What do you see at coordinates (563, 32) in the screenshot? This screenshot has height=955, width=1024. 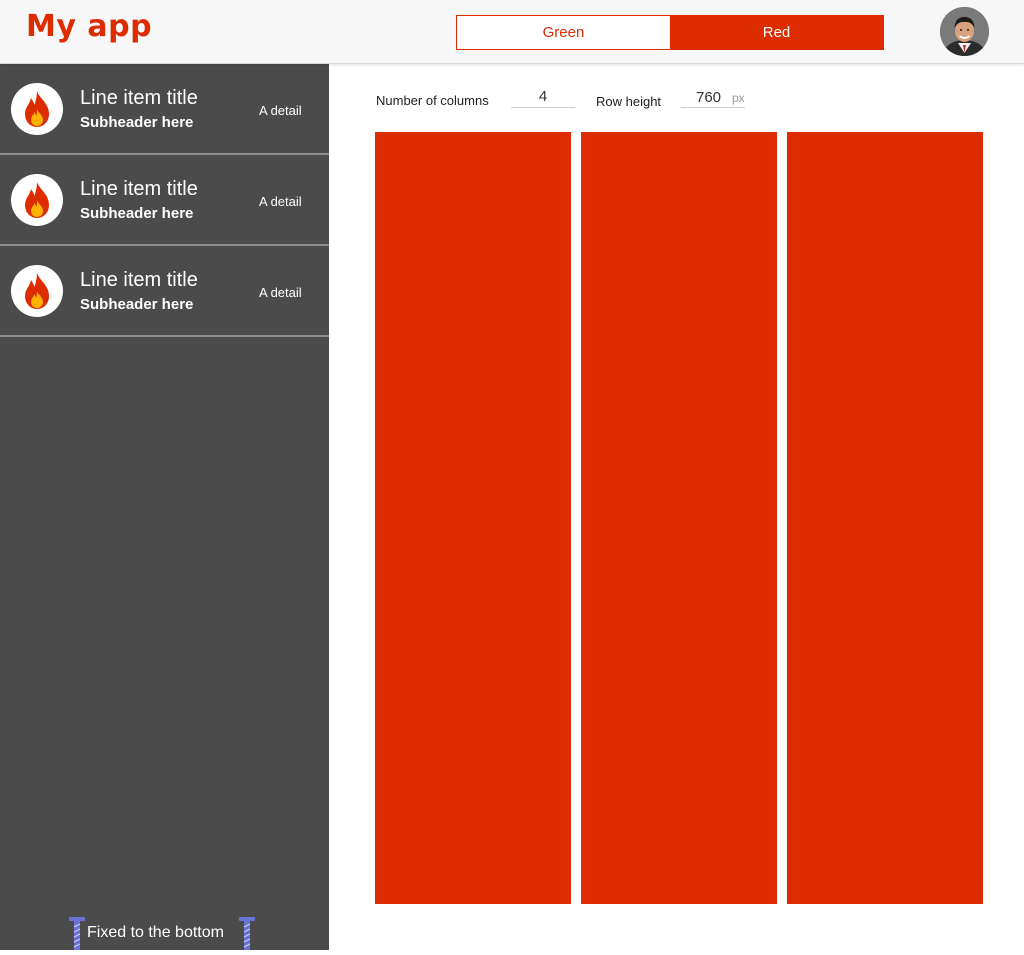 I see `toggle-green-button: Green` at bounding box center [563, 32].